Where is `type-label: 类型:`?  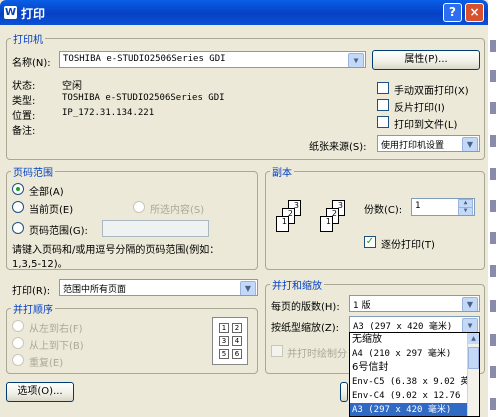 type-label: 类型: is located at coordinates (24, 101).